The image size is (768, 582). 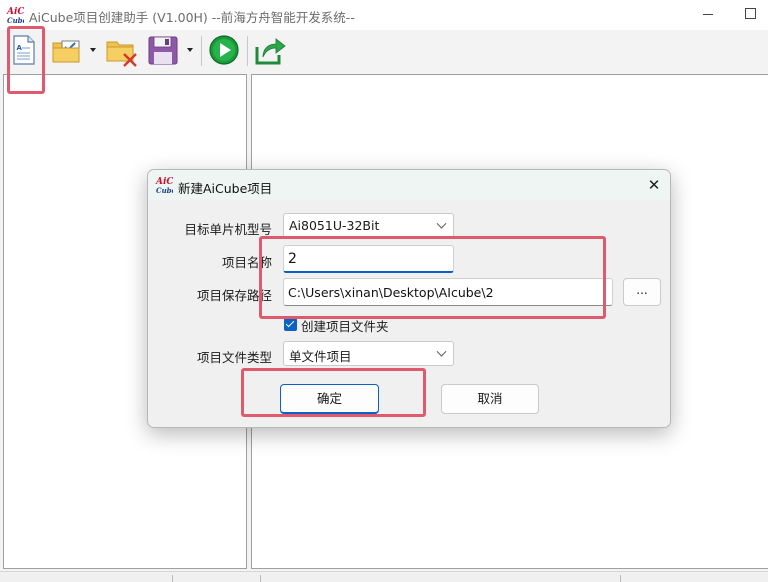 What do you see at coordinates (246, 262) in the screenshot?
I see `project-name-label: 项目名称` at bounding box center [246, 262].